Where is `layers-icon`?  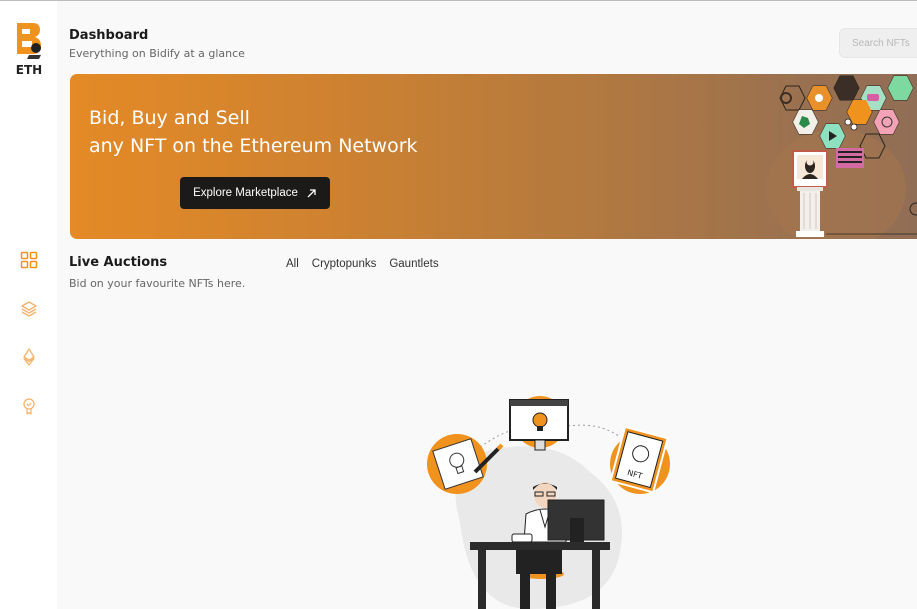 layers-icon is located at coordinates (29, 309).